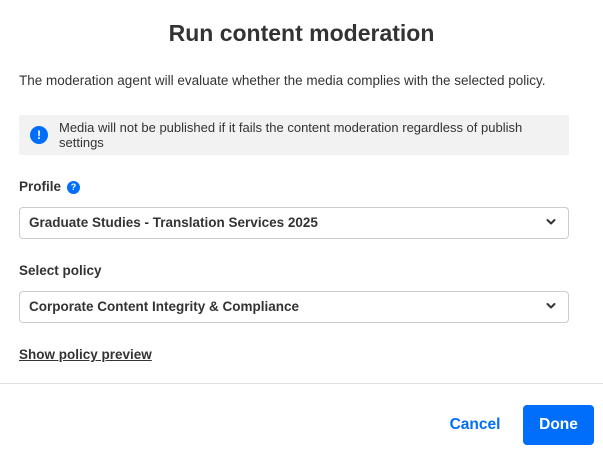 The width and height of the screenshot is (603, 458). What do you see at coordinates (301, 383) in the screenshot?
I see `footer-divider` at bounding box center [301, 383].